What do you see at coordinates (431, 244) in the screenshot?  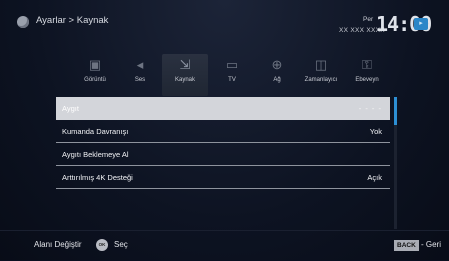 I see `back-hint: - Geri` at bounding box center [431, 244].